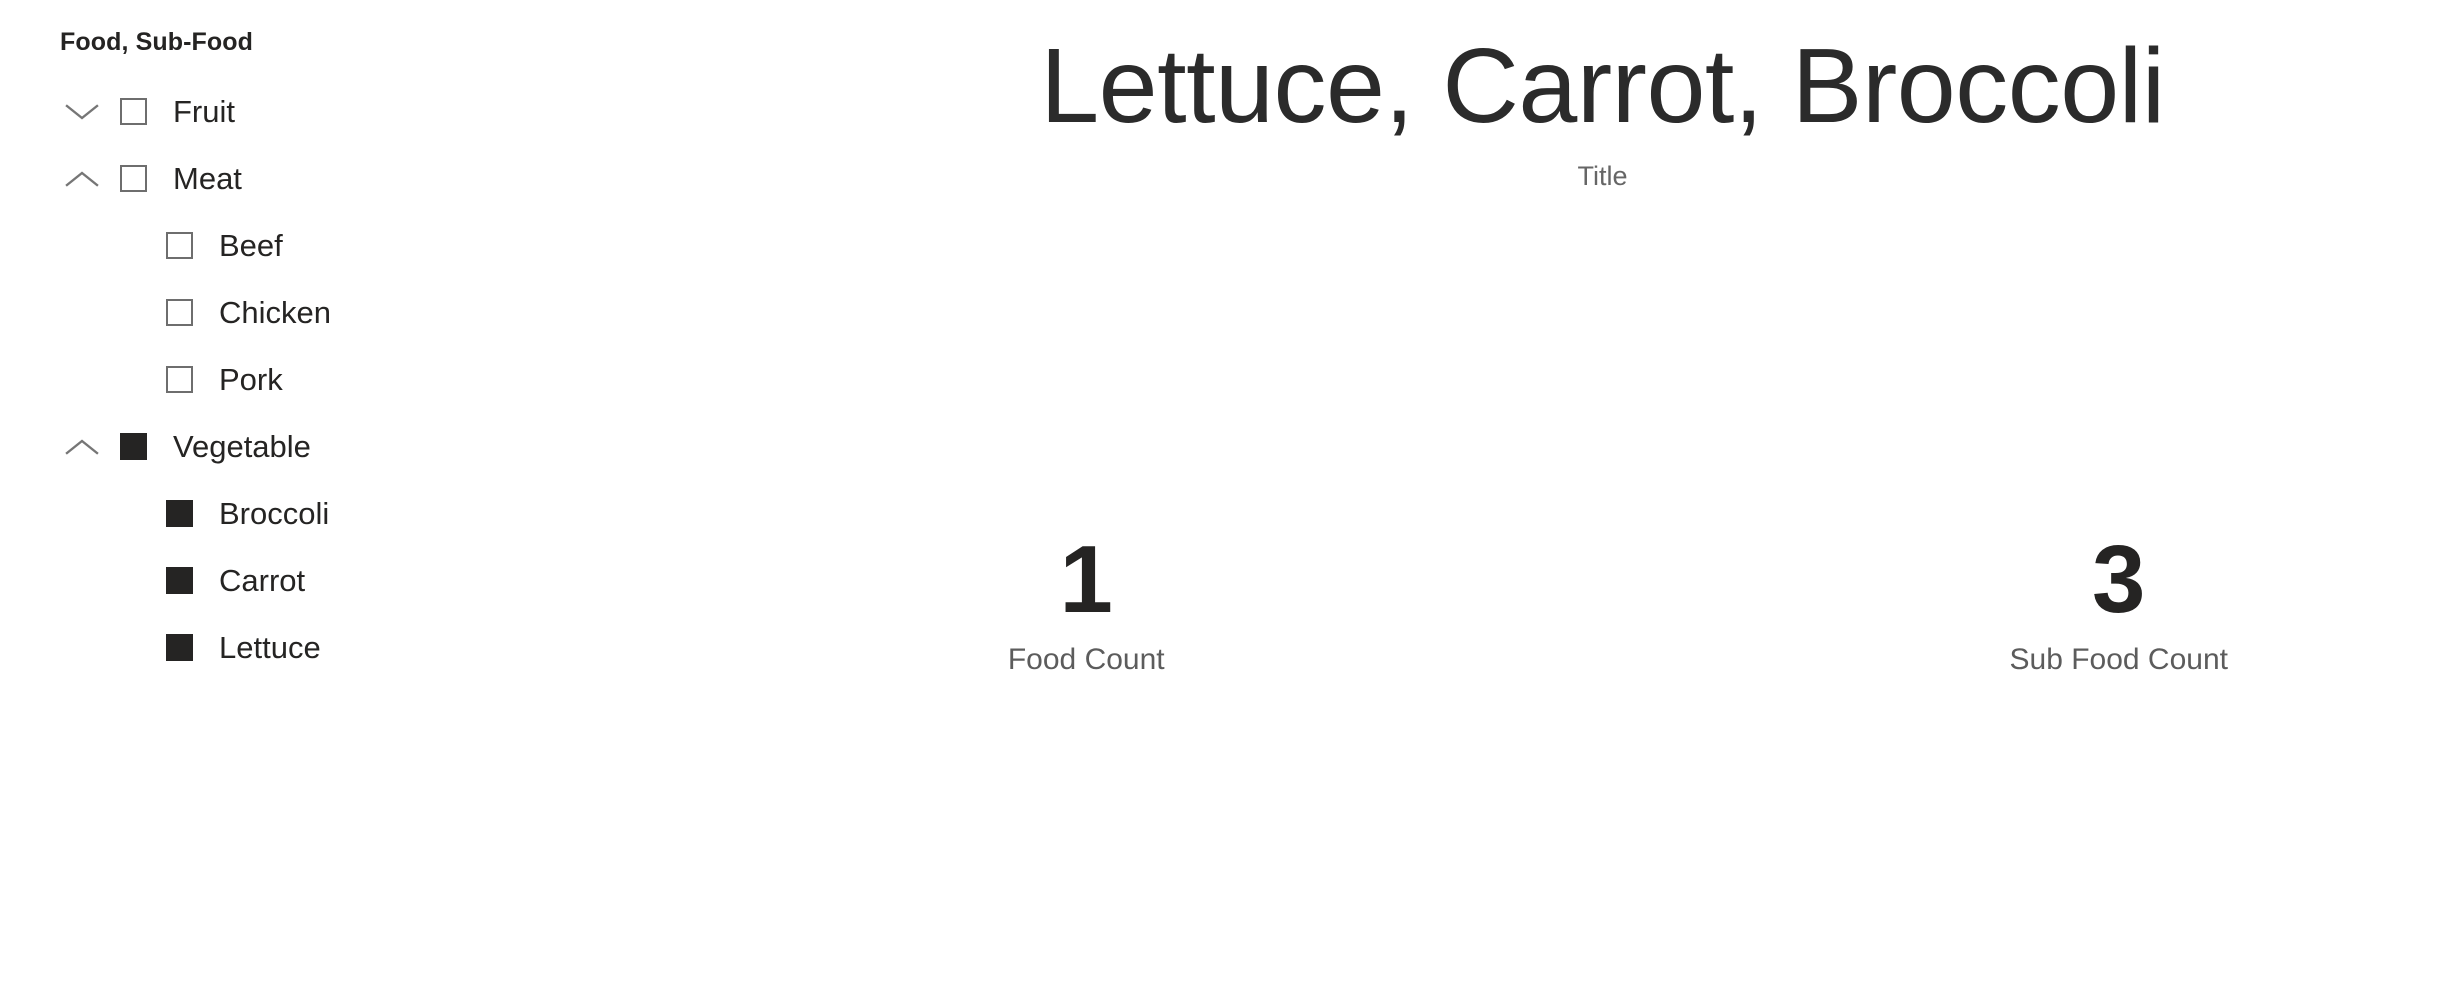  I want to click on tree-row: Chicken, so click(380, 312).